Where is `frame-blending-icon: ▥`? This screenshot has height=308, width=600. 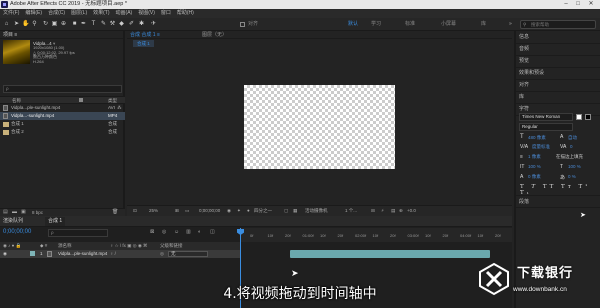 frame-blending-icon: ▥ is located at coordinates (188, 232).